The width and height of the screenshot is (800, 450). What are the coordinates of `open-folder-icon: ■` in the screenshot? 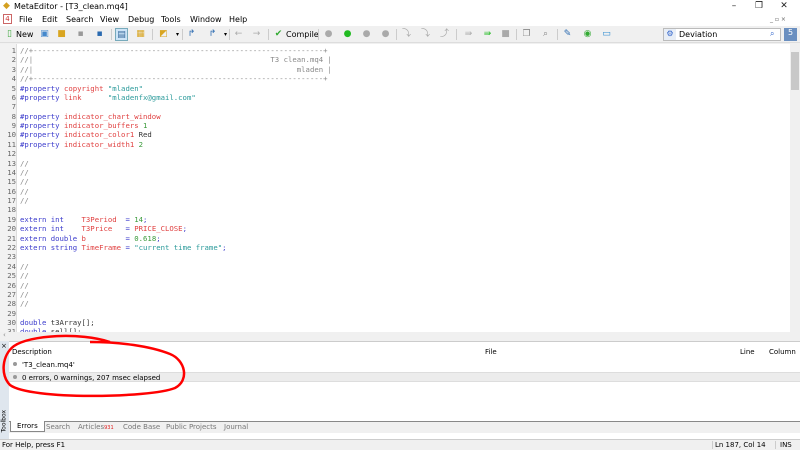 It's located at (61, 34).